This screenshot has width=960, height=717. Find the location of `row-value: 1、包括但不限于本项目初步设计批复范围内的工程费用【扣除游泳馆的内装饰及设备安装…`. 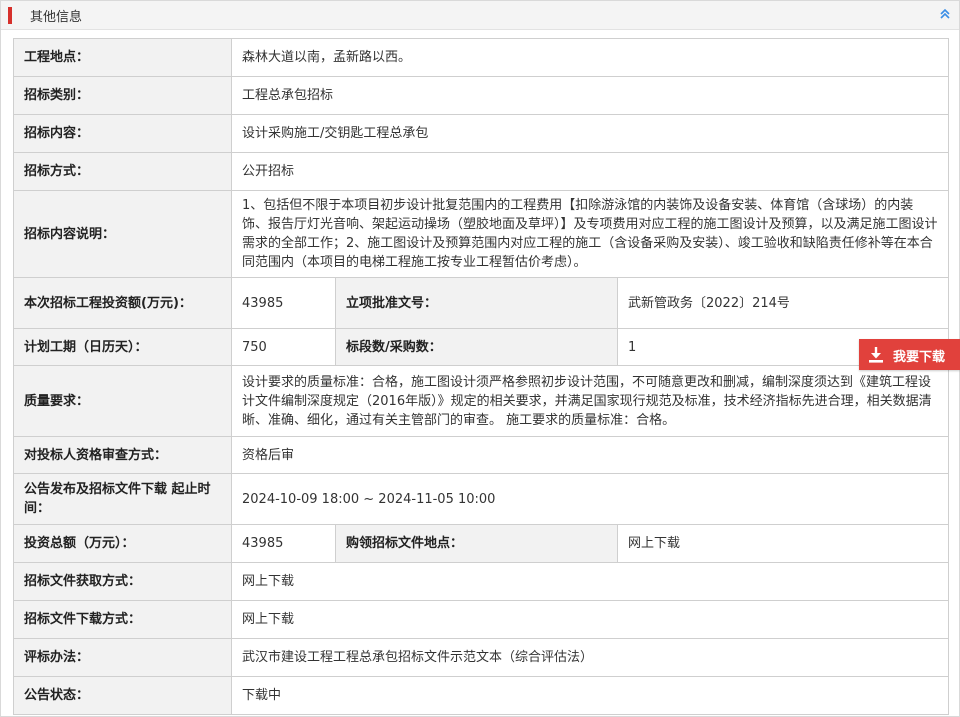

row-value: 1、包括但不限于本项目初步设计批复范围内的工程费用【扣除游泳馆的内装饰及设备安装… is located at coordinates (590, 234).